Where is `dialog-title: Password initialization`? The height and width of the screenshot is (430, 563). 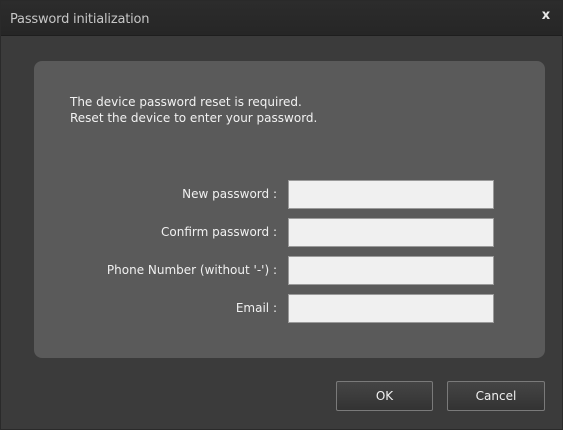
dialog-title: Password initialization is located at coordinates (80, 19).